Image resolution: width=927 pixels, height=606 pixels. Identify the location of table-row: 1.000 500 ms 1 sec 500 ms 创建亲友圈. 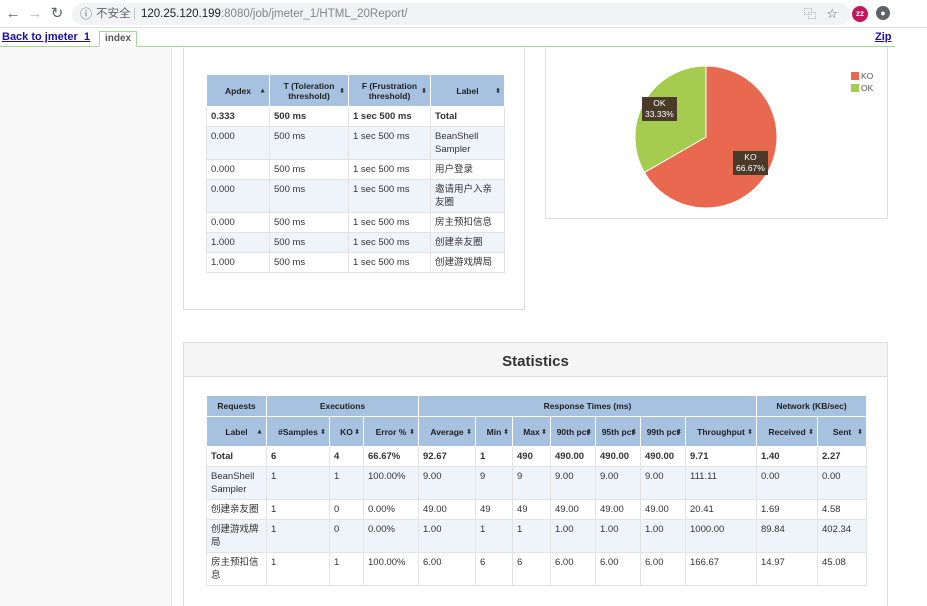
(355, 242).